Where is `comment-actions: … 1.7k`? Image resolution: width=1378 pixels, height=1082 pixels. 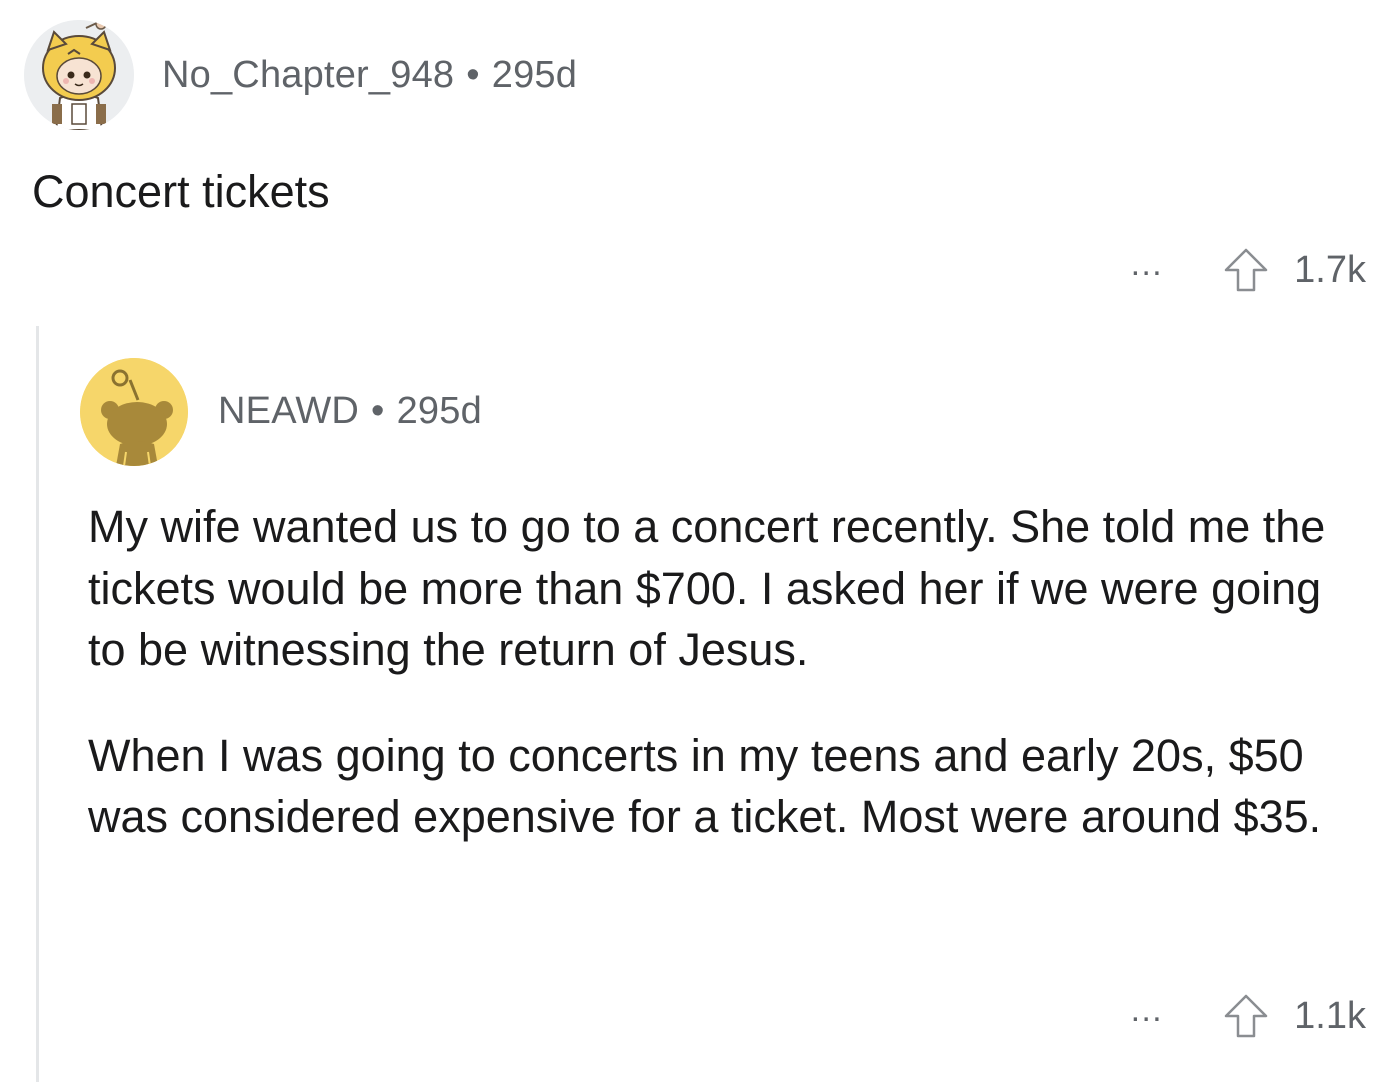 comment-actions: … 1.7k is located at coordinates (1247, 270).